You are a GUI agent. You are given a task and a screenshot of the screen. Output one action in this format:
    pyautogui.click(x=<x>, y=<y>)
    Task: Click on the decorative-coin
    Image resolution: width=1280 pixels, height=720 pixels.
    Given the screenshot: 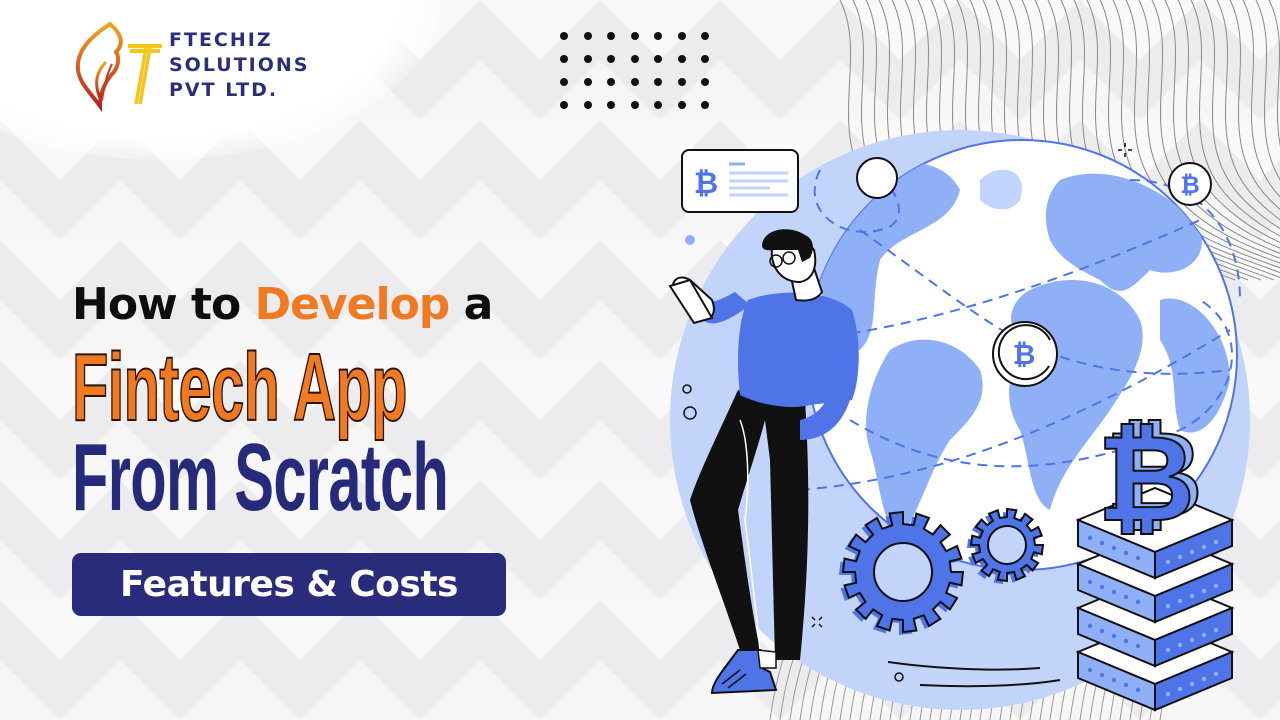 What is the action you would take?
    pyautogui.click(x=877, y=178)
    